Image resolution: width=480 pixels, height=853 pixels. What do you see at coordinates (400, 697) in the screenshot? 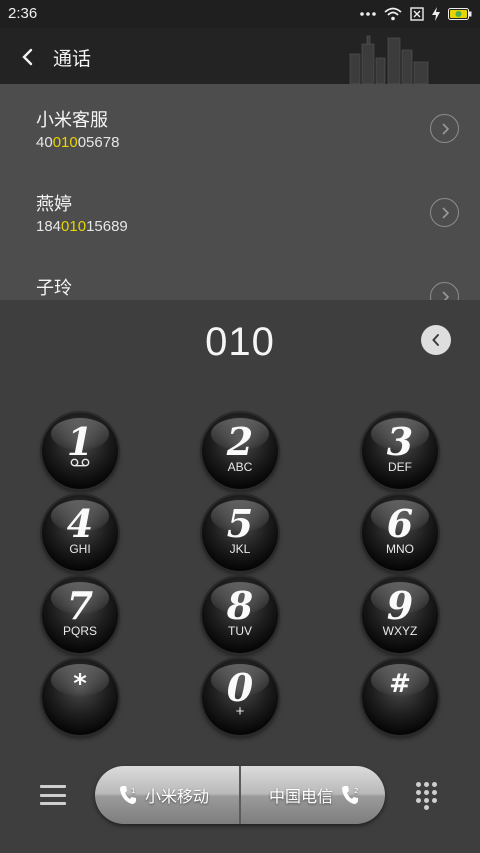
I see `key-hash: #` at bounding box center [400, 697].